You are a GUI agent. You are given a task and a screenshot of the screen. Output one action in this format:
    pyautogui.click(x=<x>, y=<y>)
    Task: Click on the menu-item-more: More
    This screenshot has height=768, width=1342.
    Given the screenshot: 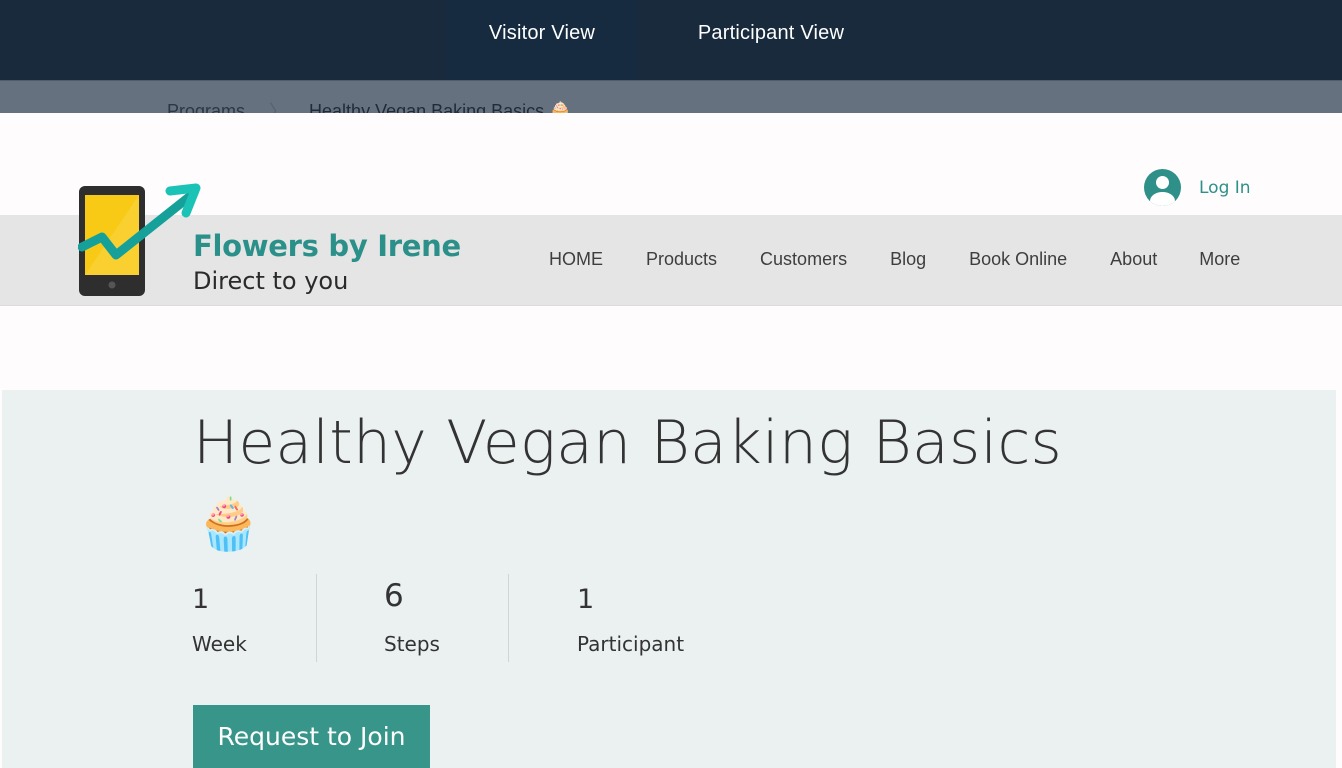 What is the action you would take?
    pyautogui.click(x=1219, y=259)
    